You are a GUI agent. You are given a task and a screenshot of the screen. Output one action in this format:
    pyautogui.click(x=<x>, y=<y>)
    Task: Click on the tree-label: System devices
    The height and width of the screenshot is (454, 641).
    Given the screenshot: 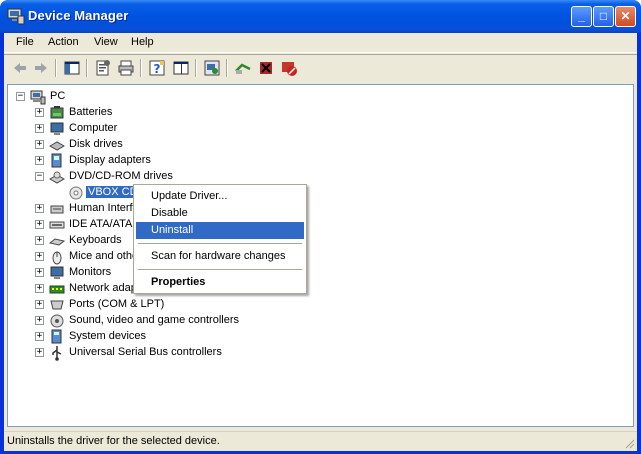 What is the action you would take?
    pyautogui.click(x=108, y=336)
    